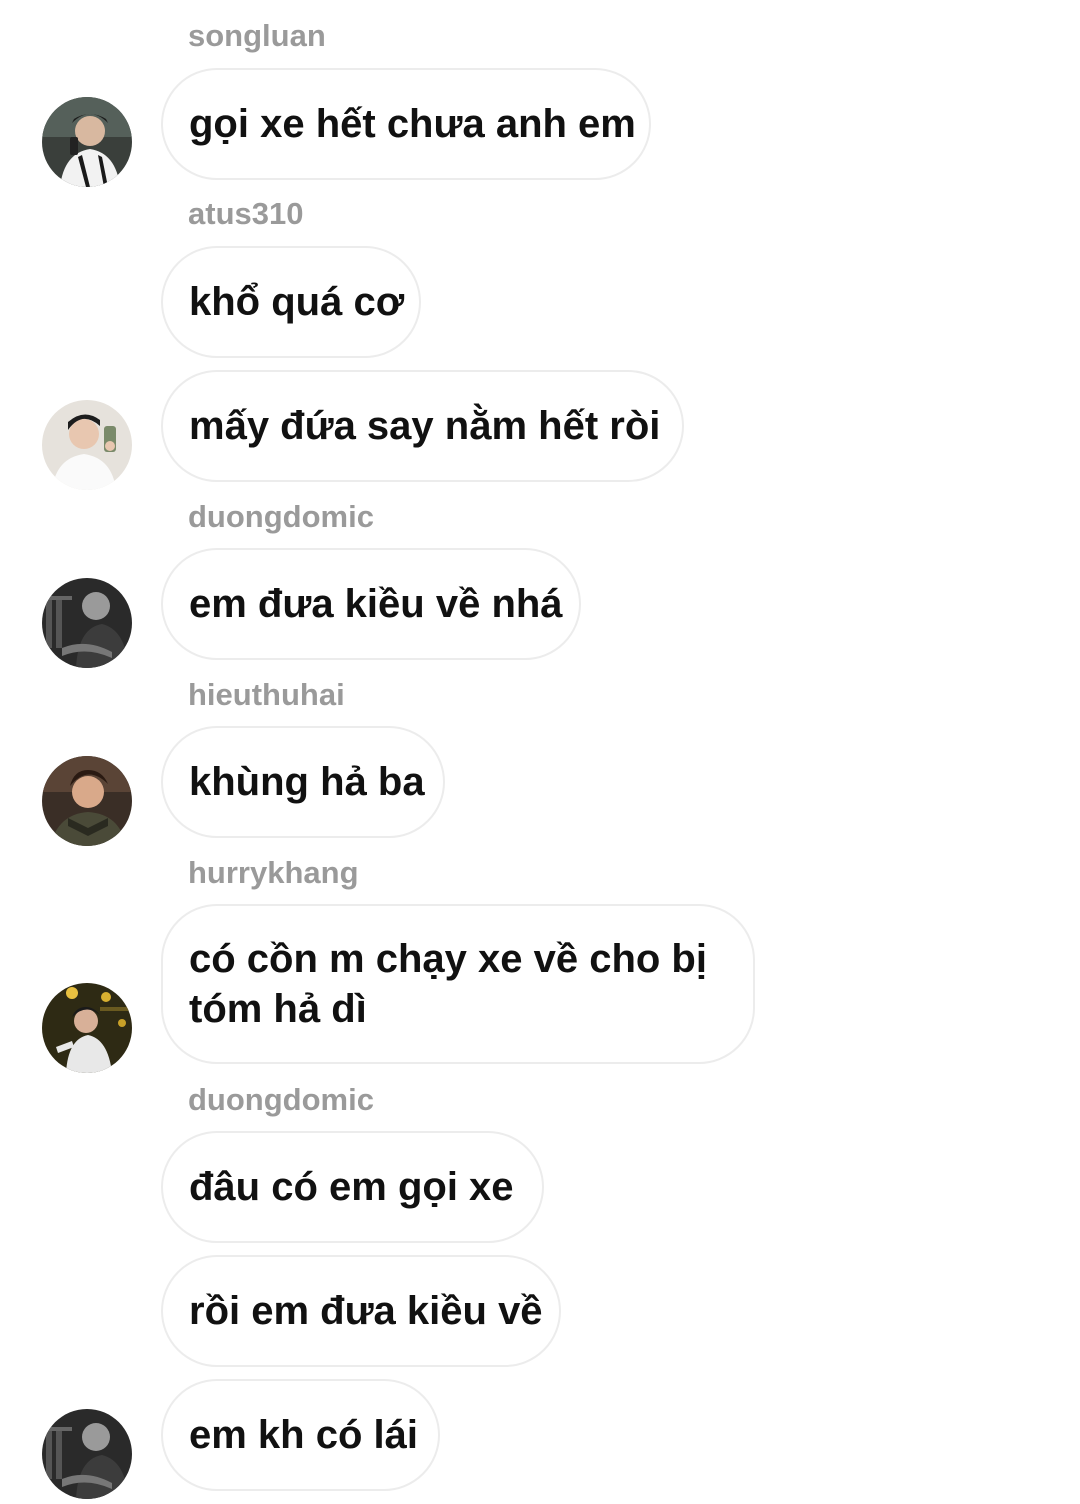 The height and width of the screenshot is (1504, 1080). I want to click on message-text: khùng hả ba, so click(307, 782).